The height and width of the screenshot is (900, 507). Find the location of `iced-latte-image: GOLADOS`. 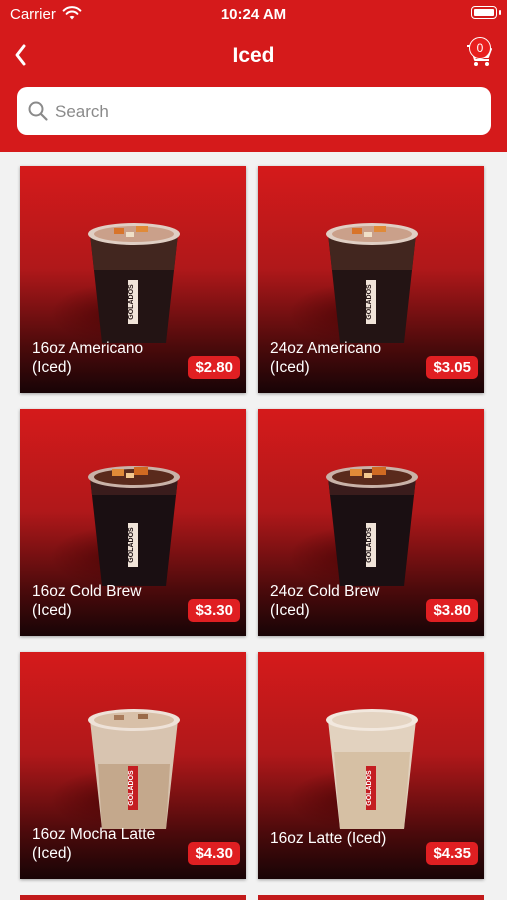

iced-latte-image: GOLADOS is located at coordinates (372, 769).